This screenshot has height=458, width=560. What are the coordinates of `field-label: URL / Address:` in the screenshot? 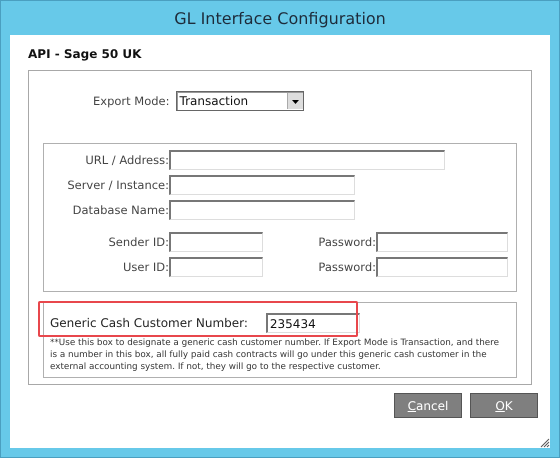 It's located at (126, 160).